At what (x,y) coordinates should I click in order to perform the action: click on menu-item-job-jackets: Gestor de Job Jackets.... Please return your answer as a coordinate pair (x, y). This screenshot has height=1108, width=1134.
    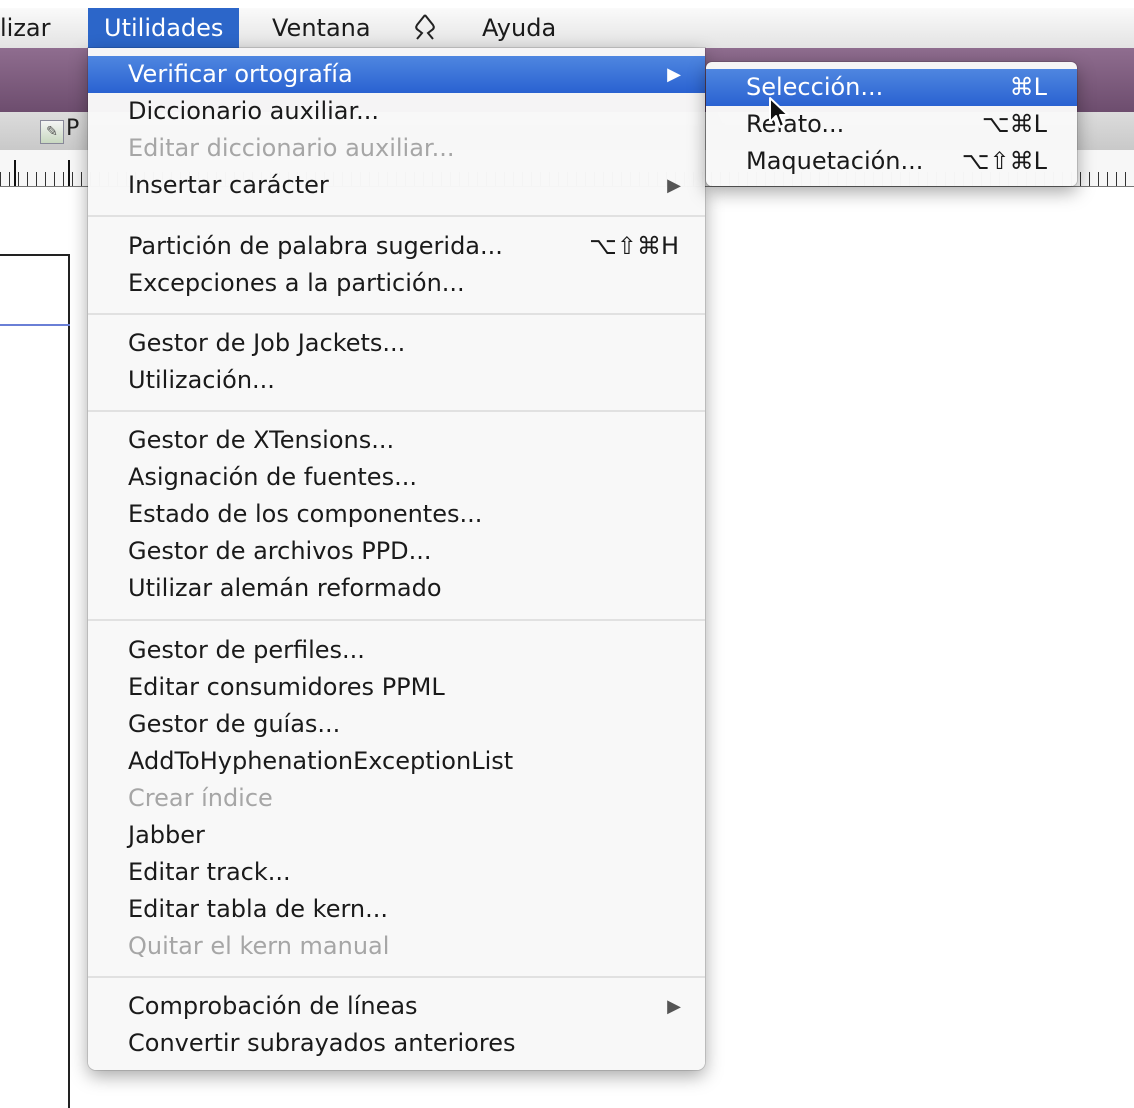
    Looking at the image, I should click on (396, 343).